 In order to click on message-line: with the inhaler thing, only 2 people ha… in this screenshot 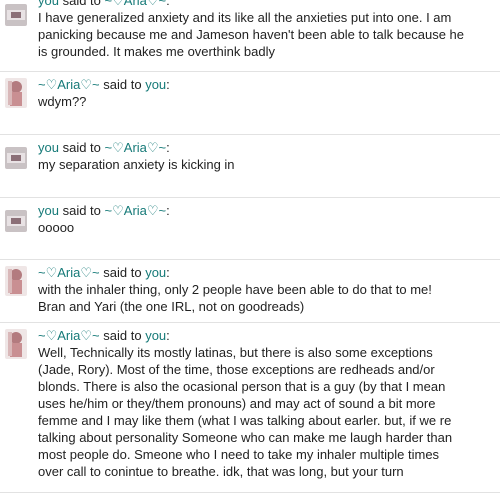, I will do `click(235, 289)`.